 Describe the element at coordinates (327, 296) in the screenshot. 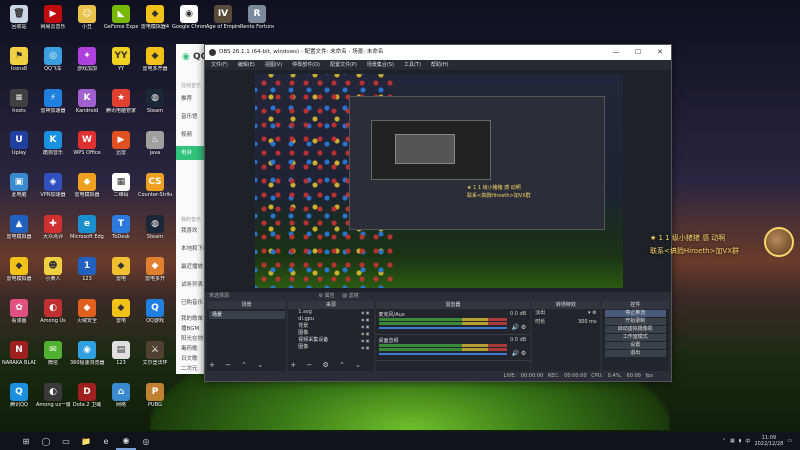

I see `properties-button: ⚙ 属性` at that location.